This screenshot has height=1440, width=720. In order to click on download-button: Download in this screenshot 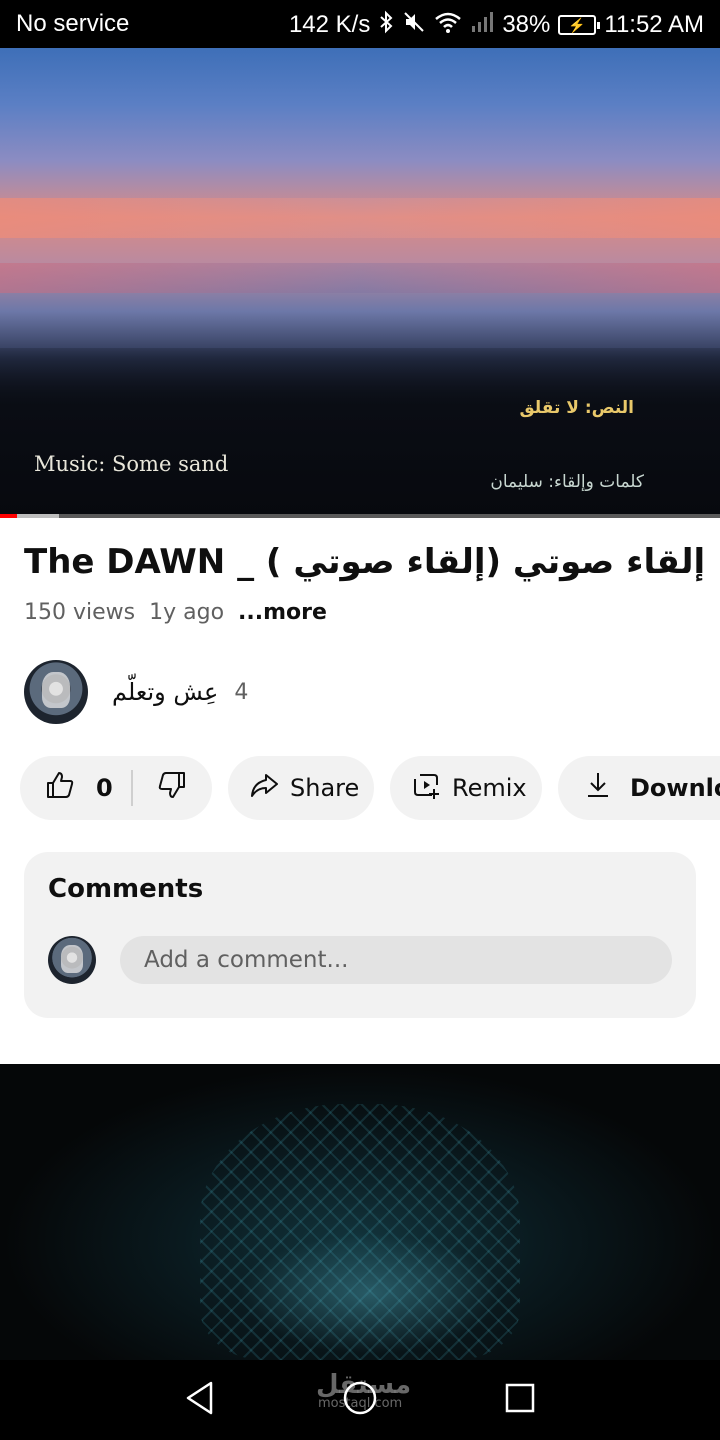, I will do `click(639, 788)`.